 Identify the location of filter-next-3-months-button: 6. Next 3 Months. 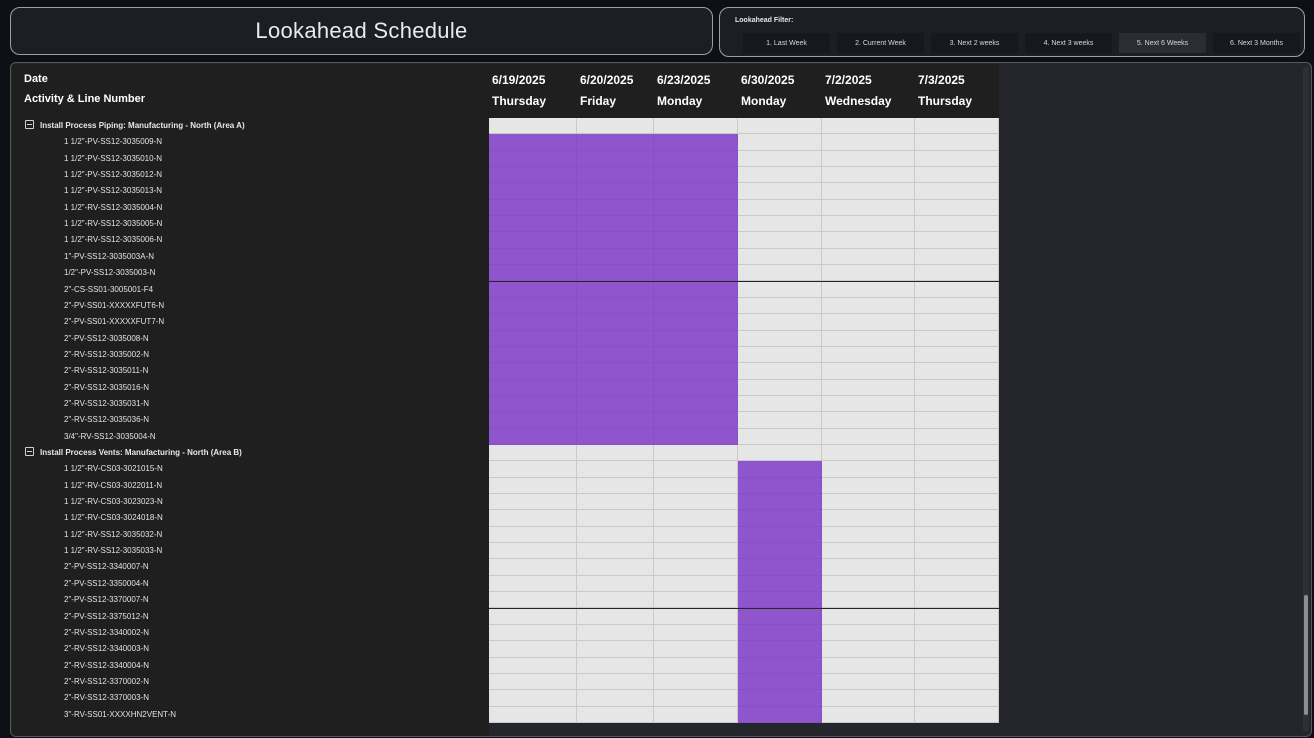
(1256, 43).